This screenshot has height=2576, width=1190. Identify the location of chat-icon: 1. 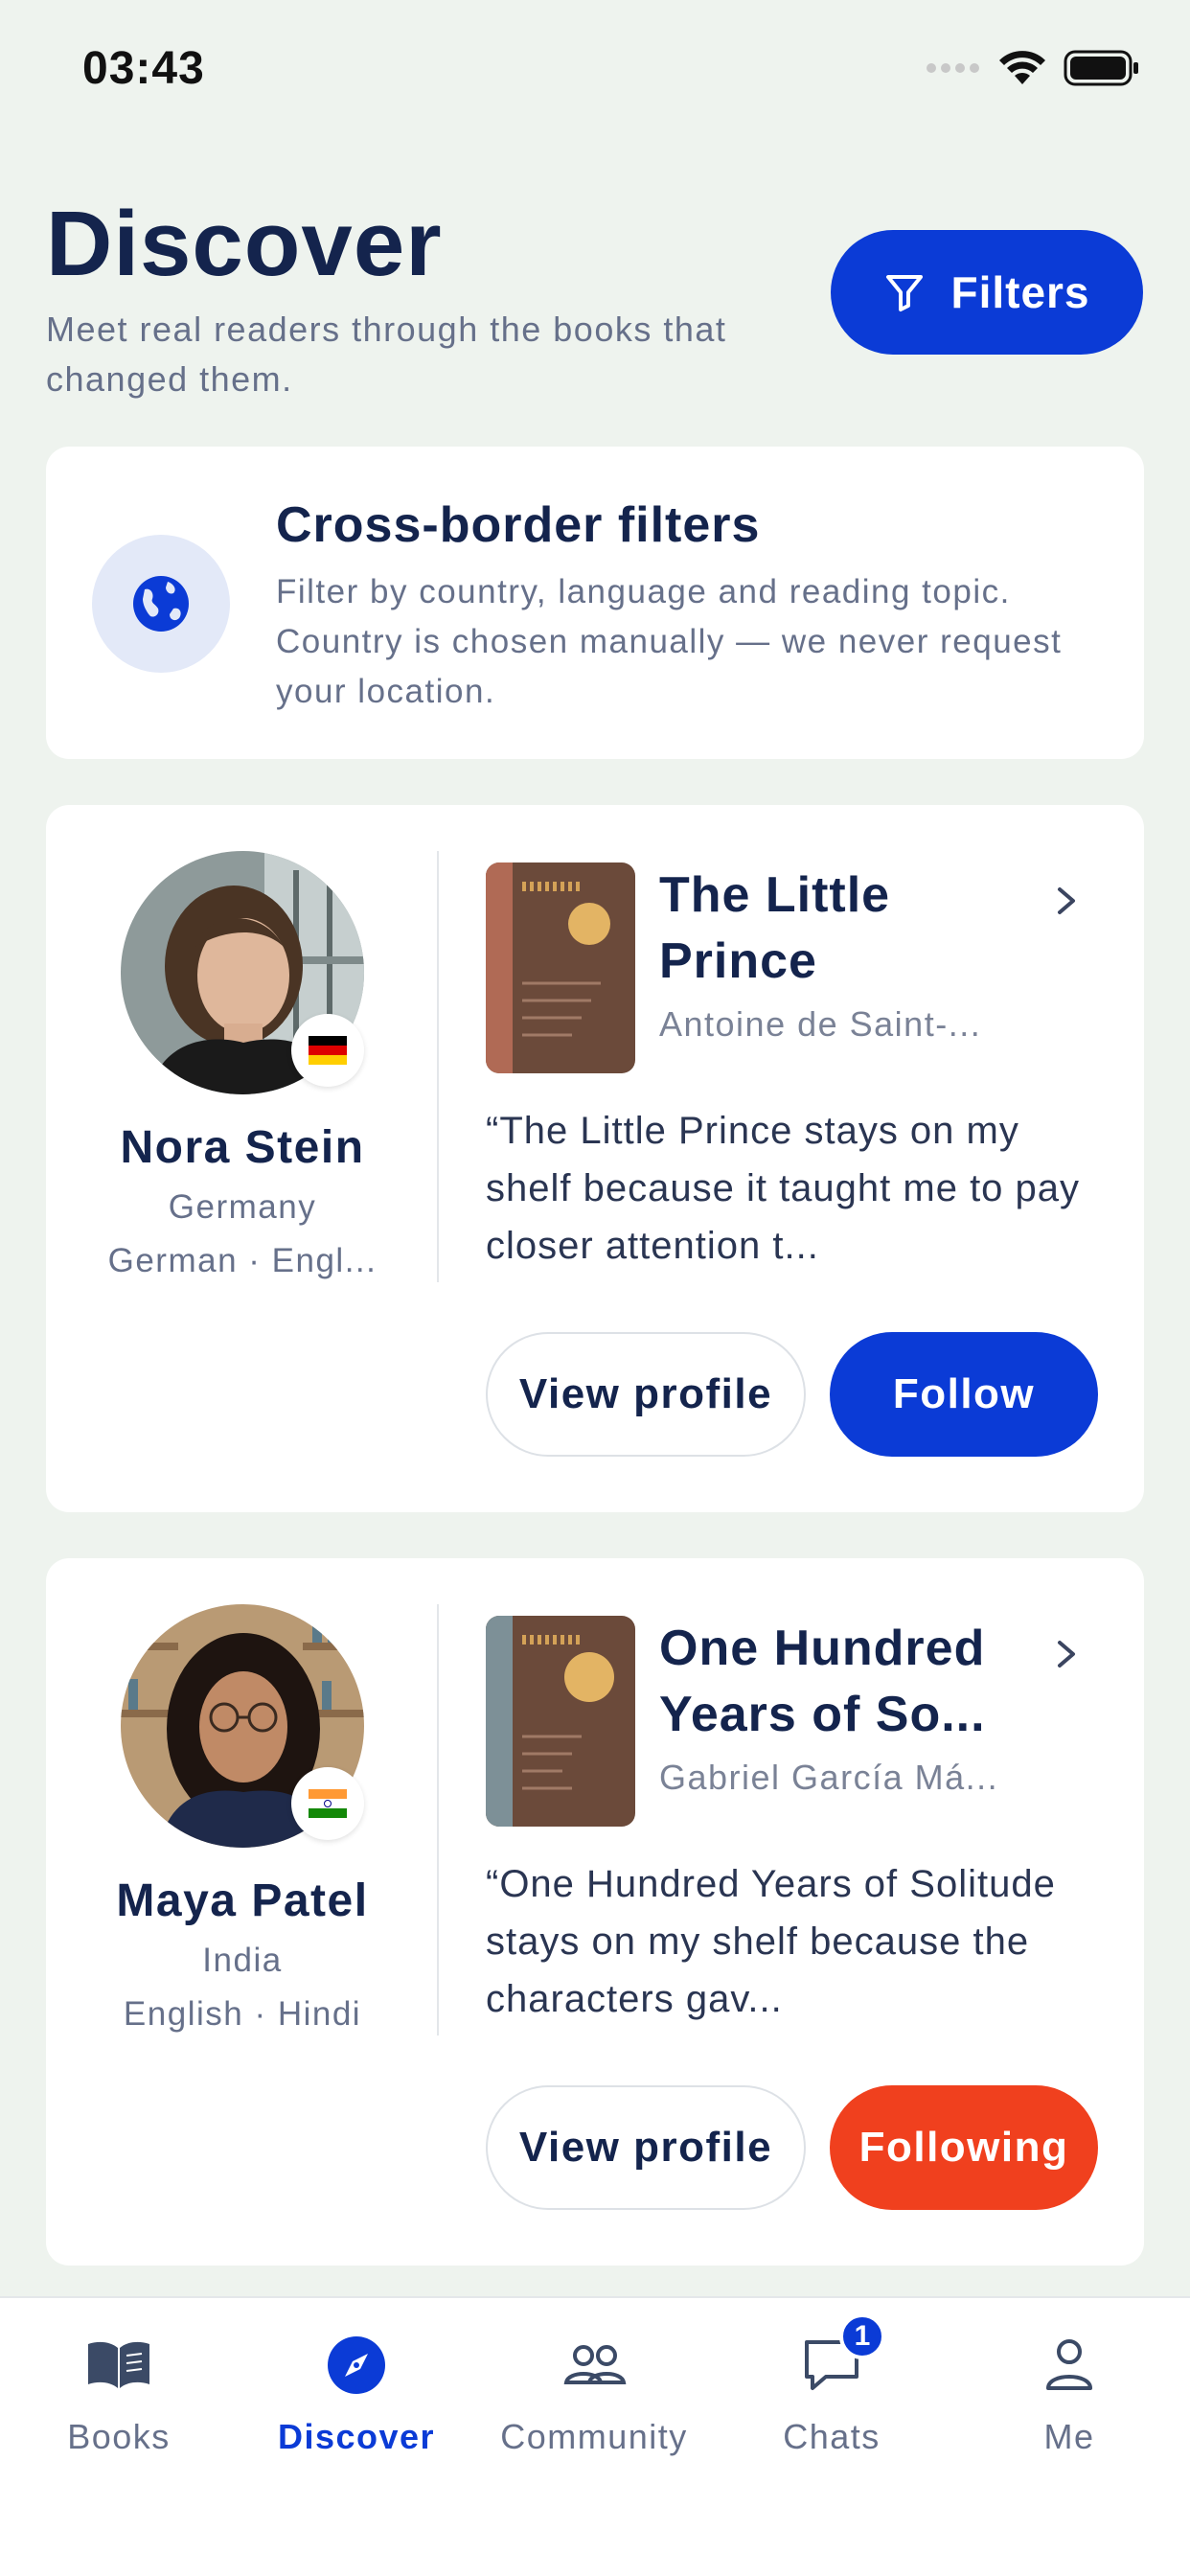
(839, 2358).